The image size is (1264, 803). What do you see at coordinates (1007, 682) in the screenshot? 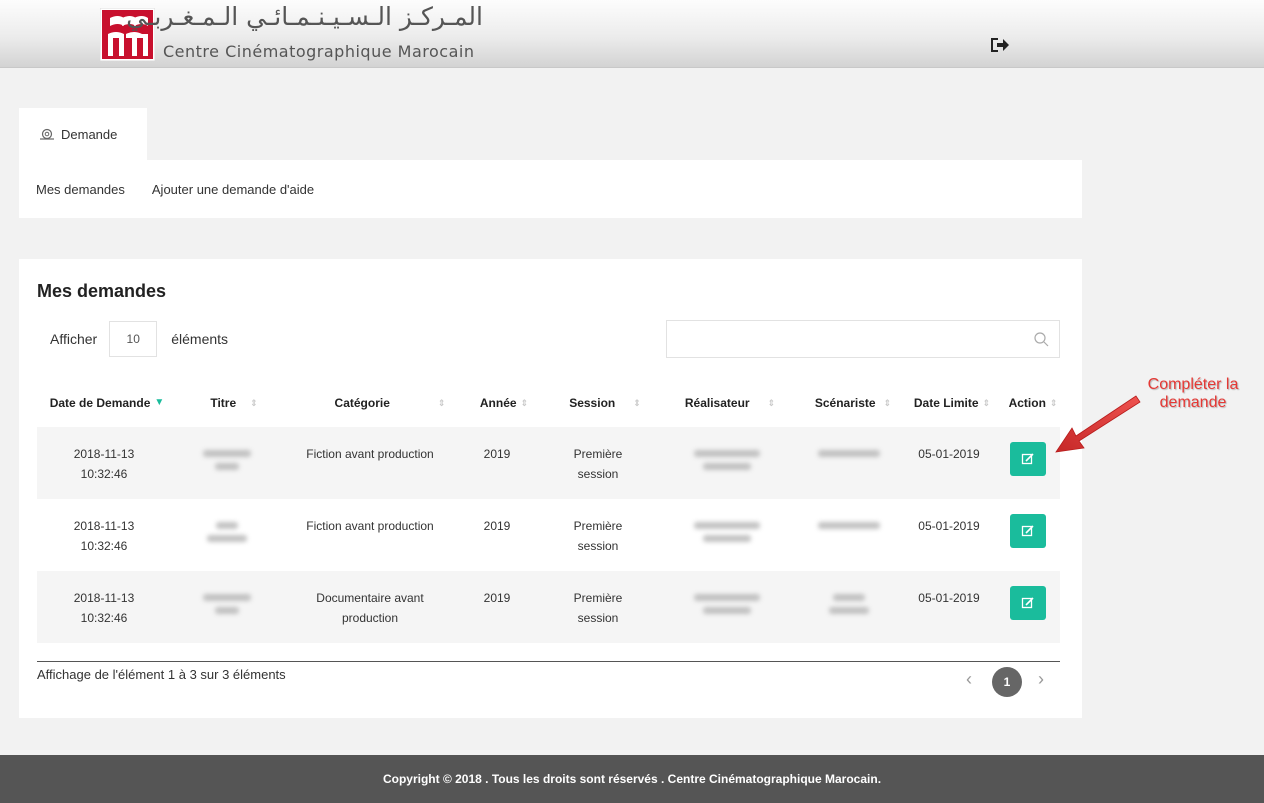
I see `pagination-page-button: 1` at bounding box center [1007, 682].